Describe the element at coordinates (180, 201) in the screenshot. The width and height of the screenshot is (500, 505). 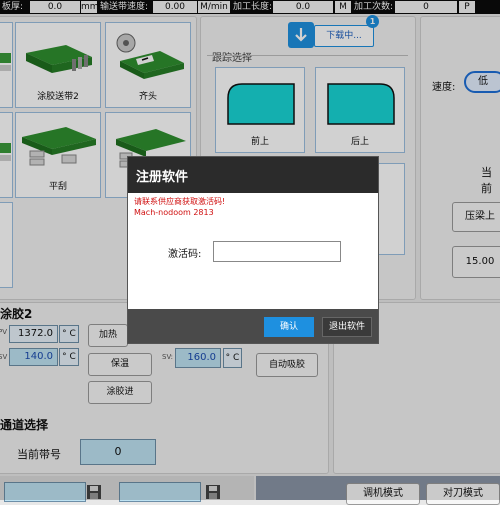
I see `error-message-line1: 请联系供应商获取激活码!` at that location.